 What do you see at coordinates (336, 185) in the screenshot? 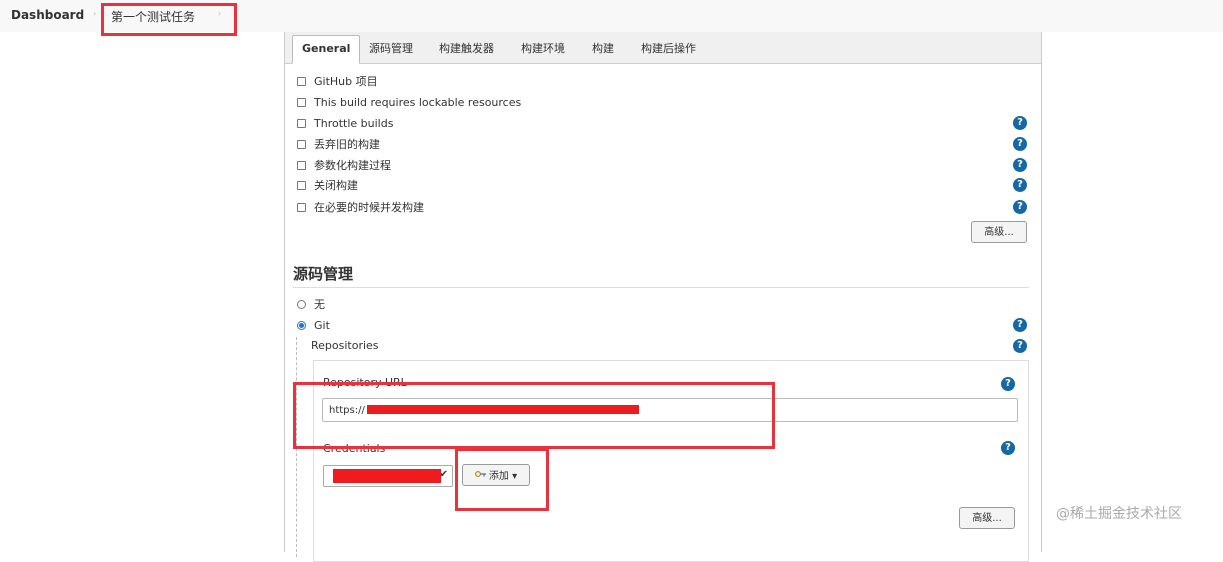
I see `option-label: 关闭构建` at bounding box center [336, 185].